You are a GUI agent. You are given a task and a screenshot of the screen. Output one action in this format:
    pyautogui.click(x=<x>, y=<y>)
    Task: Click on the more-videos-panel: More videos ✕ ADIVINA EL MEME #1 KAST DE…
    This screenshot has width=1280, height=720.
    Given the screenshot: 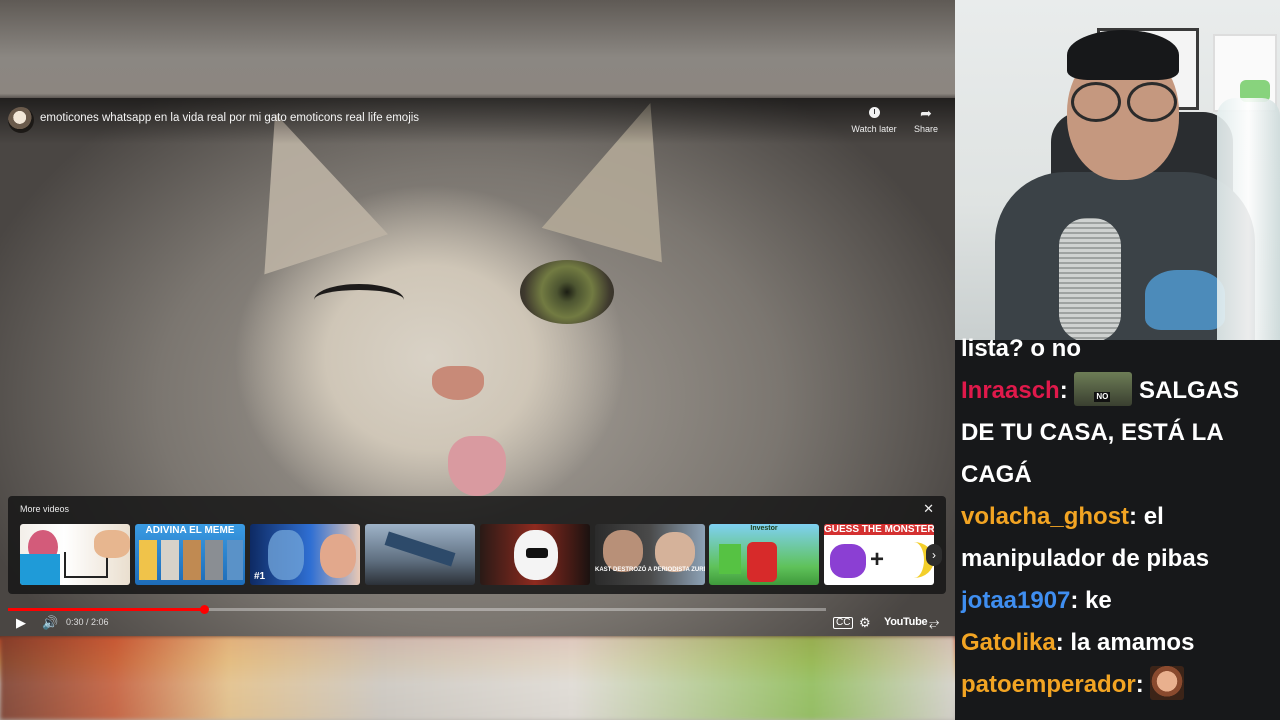 What is the action you would take?
    pyautogui.click(x=477, y=545)
    